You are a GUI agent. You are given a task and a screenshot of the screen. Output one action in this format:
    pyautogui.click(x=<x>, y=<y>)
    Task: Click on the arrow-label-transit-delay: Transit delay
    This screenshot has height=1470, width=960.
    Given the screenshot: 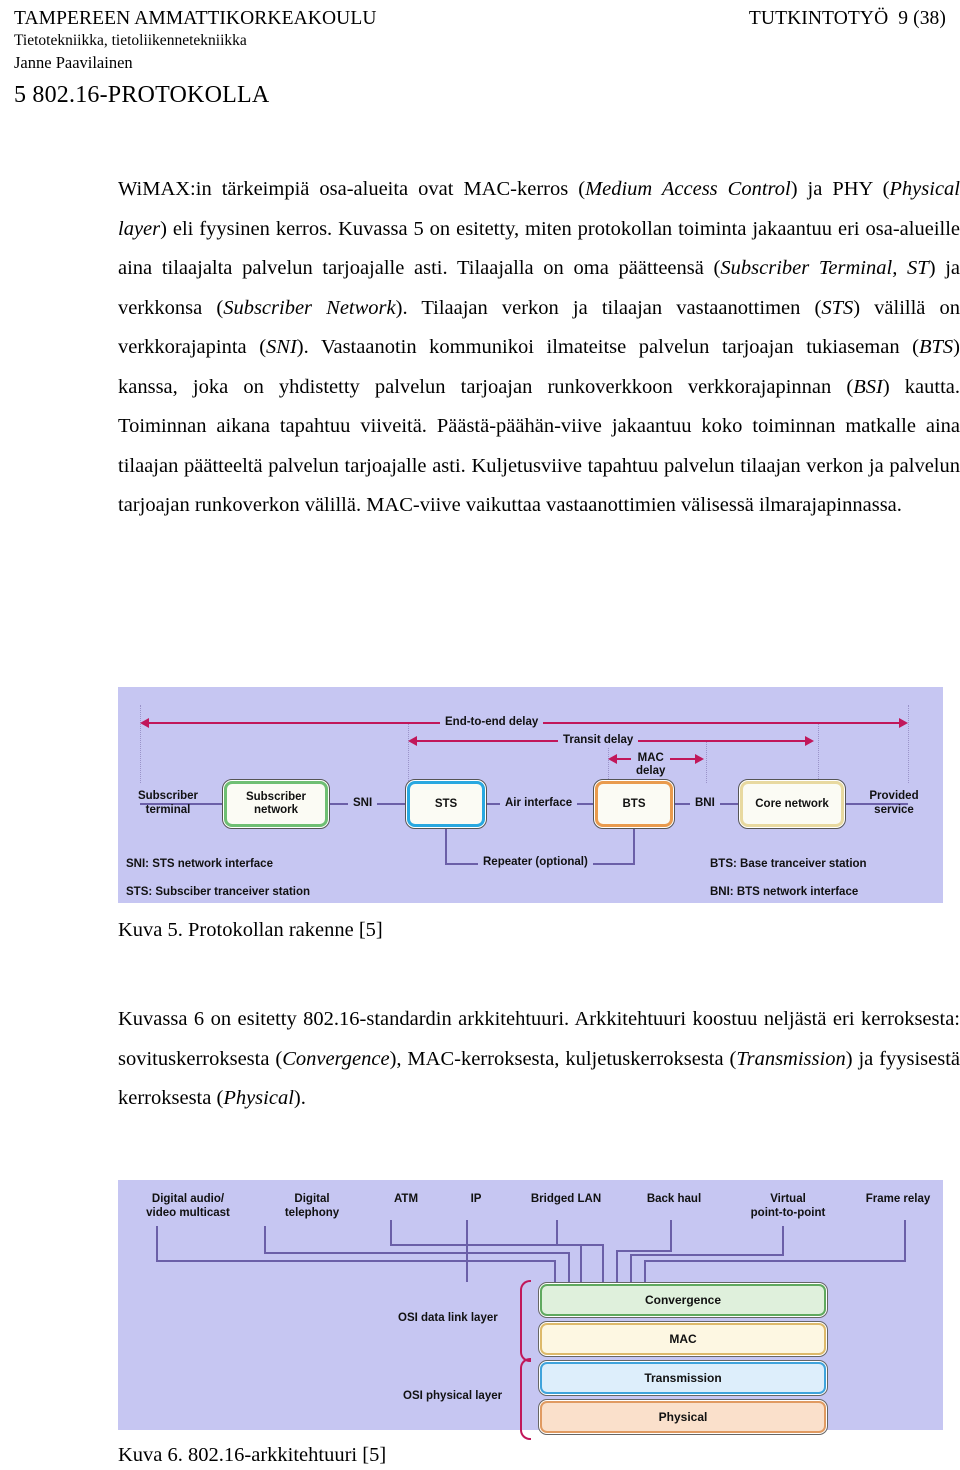 What is the action you would take?
    pyautogui.click(x=598, y=740)
    